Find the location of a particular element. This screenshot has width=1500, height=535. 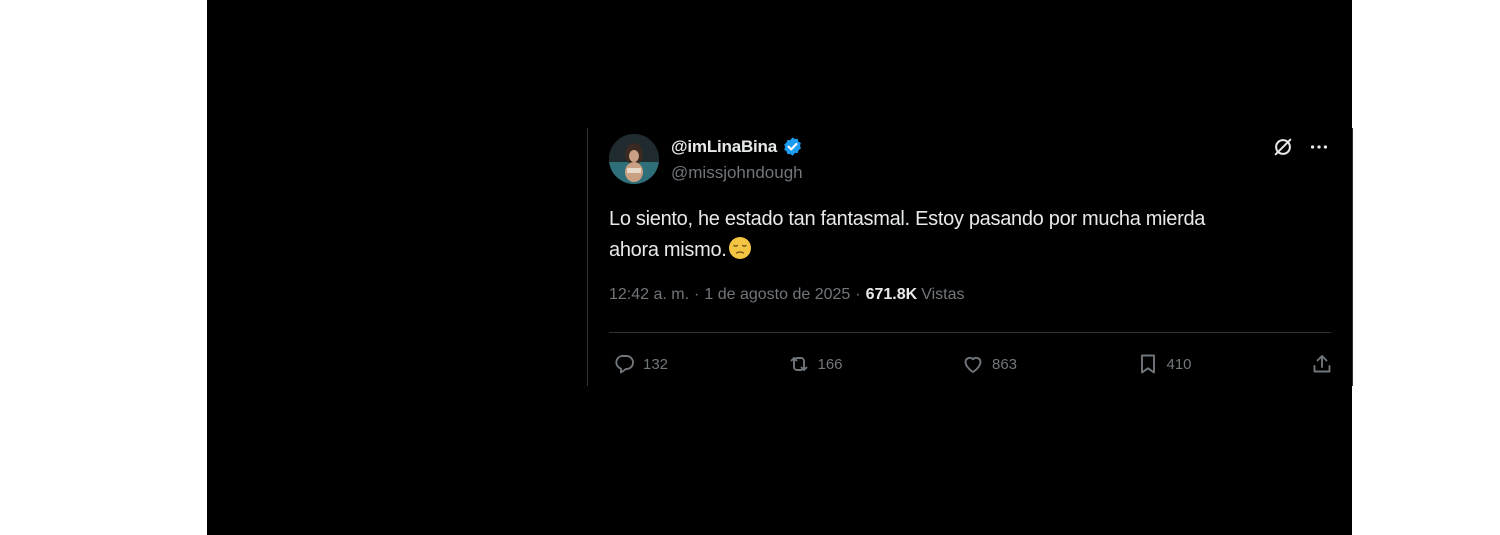

profile-photo-icon is located at coordinates (634, 159).